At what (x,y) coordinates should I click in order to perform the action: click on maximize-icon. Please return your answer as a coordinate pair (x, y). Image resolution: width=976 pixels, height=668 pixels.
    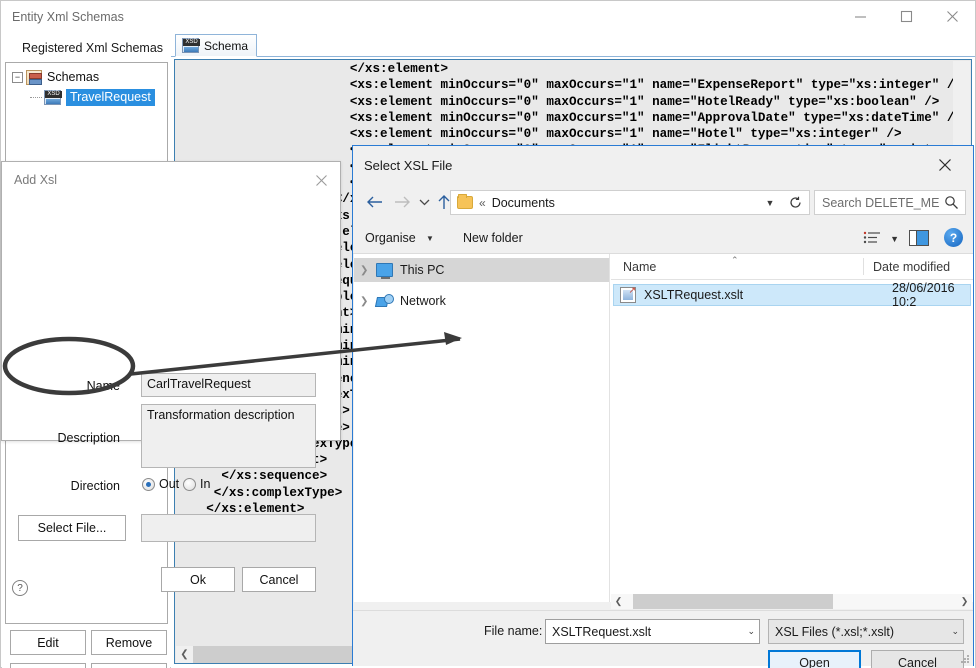
    Looking at the image, I should click on (906, 16).